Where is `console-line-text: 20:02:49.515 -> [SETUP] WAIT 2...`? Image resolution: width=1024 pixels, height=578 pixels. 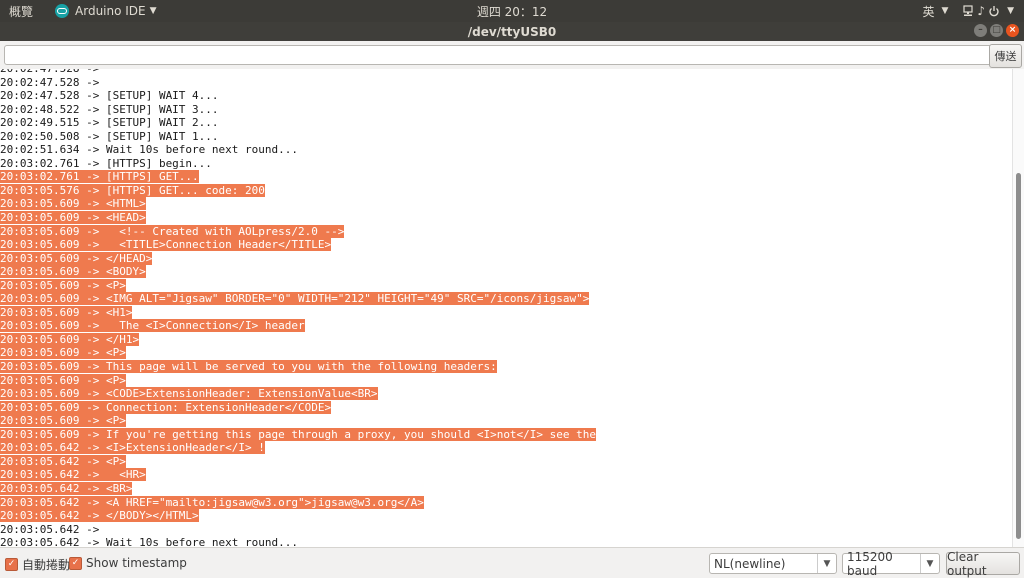
console-line-text: 20:02:49.515 -> [SETUP] WAIT 2... is located at coordinates (109, 123).